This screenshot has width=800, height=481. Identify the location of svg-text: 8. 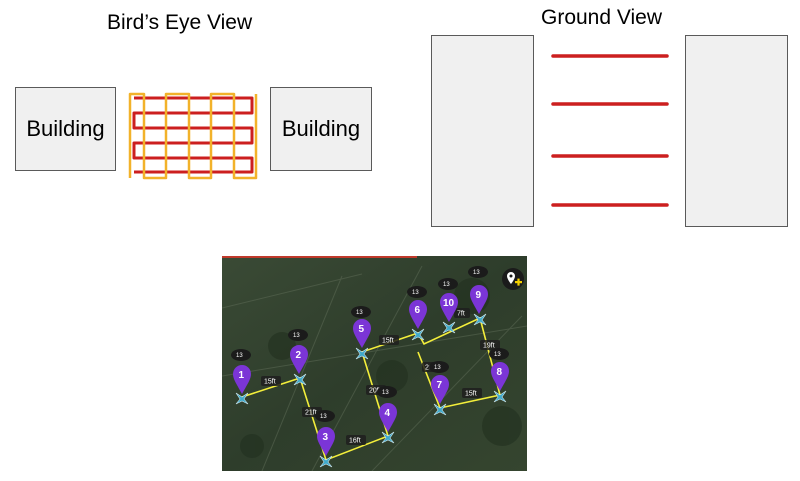
(500, 372).